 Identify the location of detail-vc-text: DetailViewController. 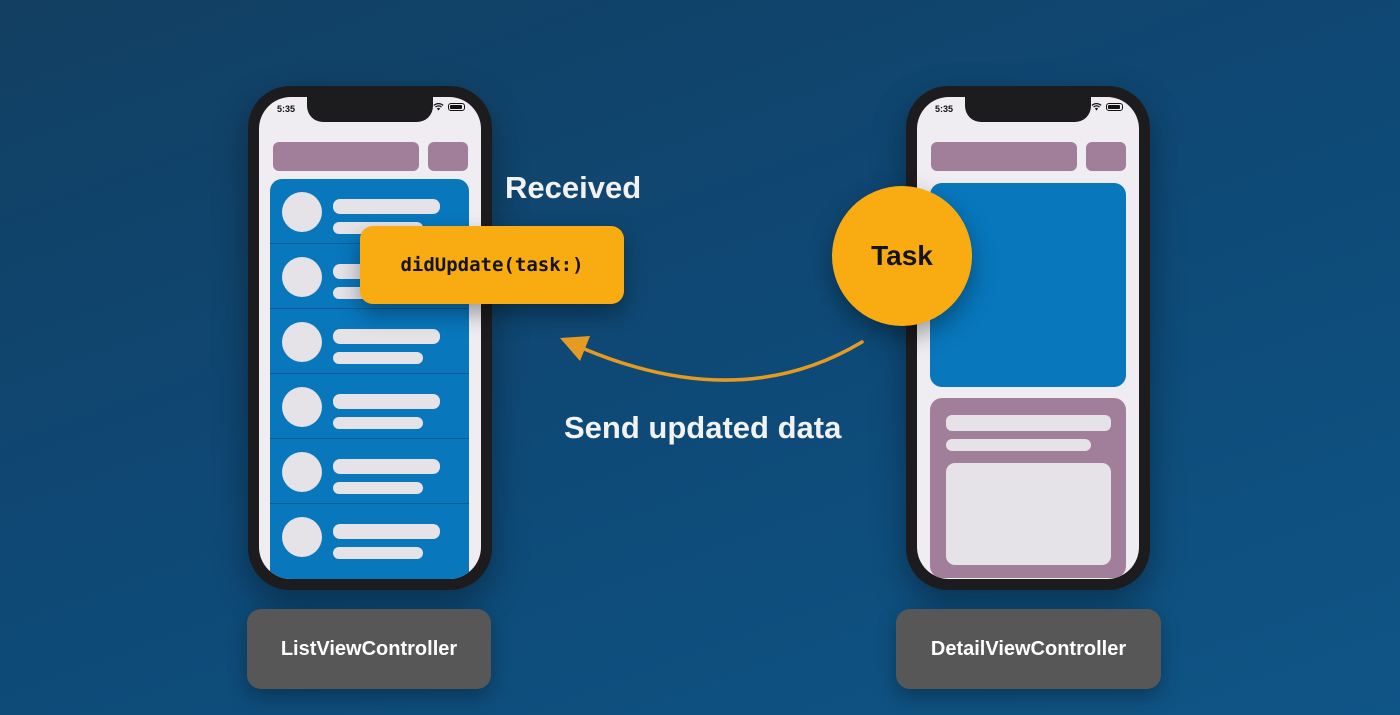
(1028, 648).